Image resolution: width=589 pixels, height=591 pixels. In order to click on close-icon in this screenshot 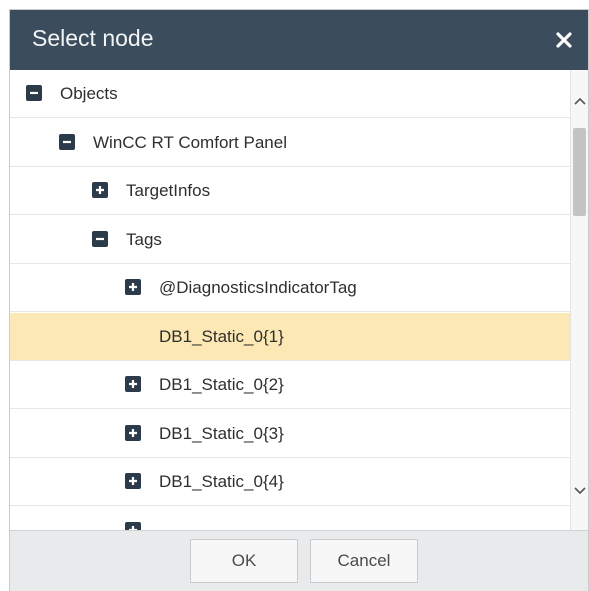, I will do `click(564, 40)`.